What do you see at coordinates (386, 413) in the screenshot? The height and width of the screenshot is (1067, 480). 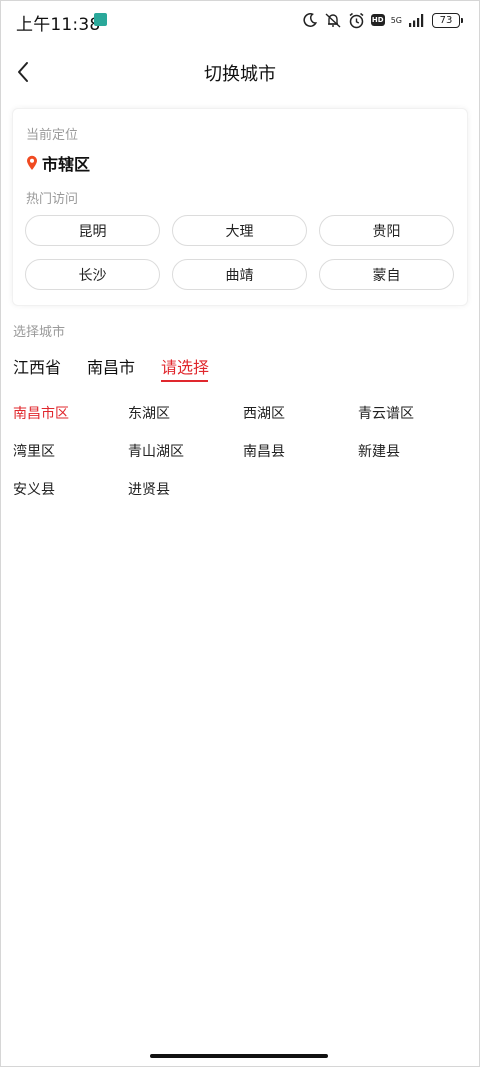 I see `district-item: 青云谱区` at bounding box center [386, 413].